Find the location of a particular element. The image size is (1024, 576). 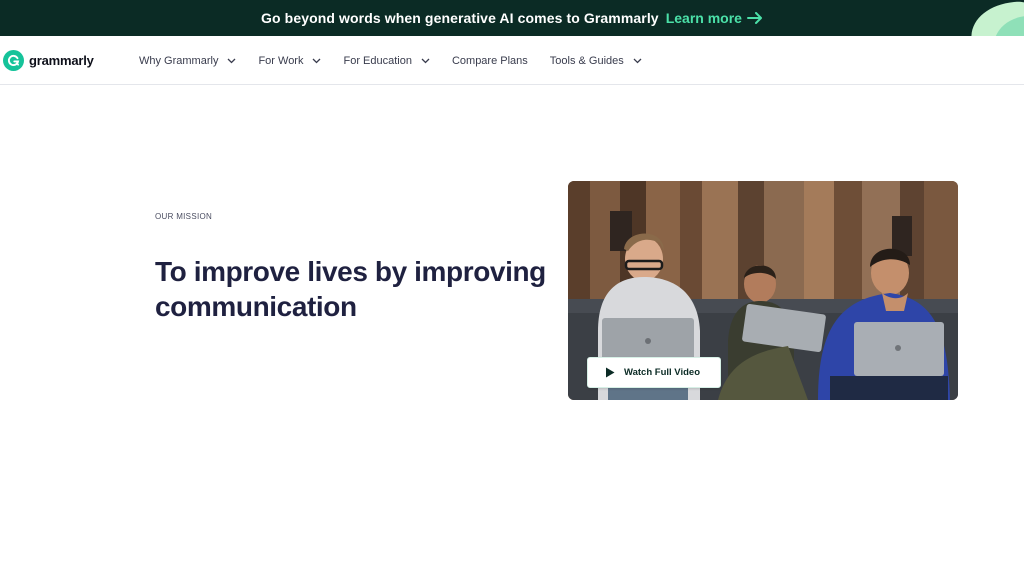

nav-label: Tools & Guides is located at coordinates (586, 60).